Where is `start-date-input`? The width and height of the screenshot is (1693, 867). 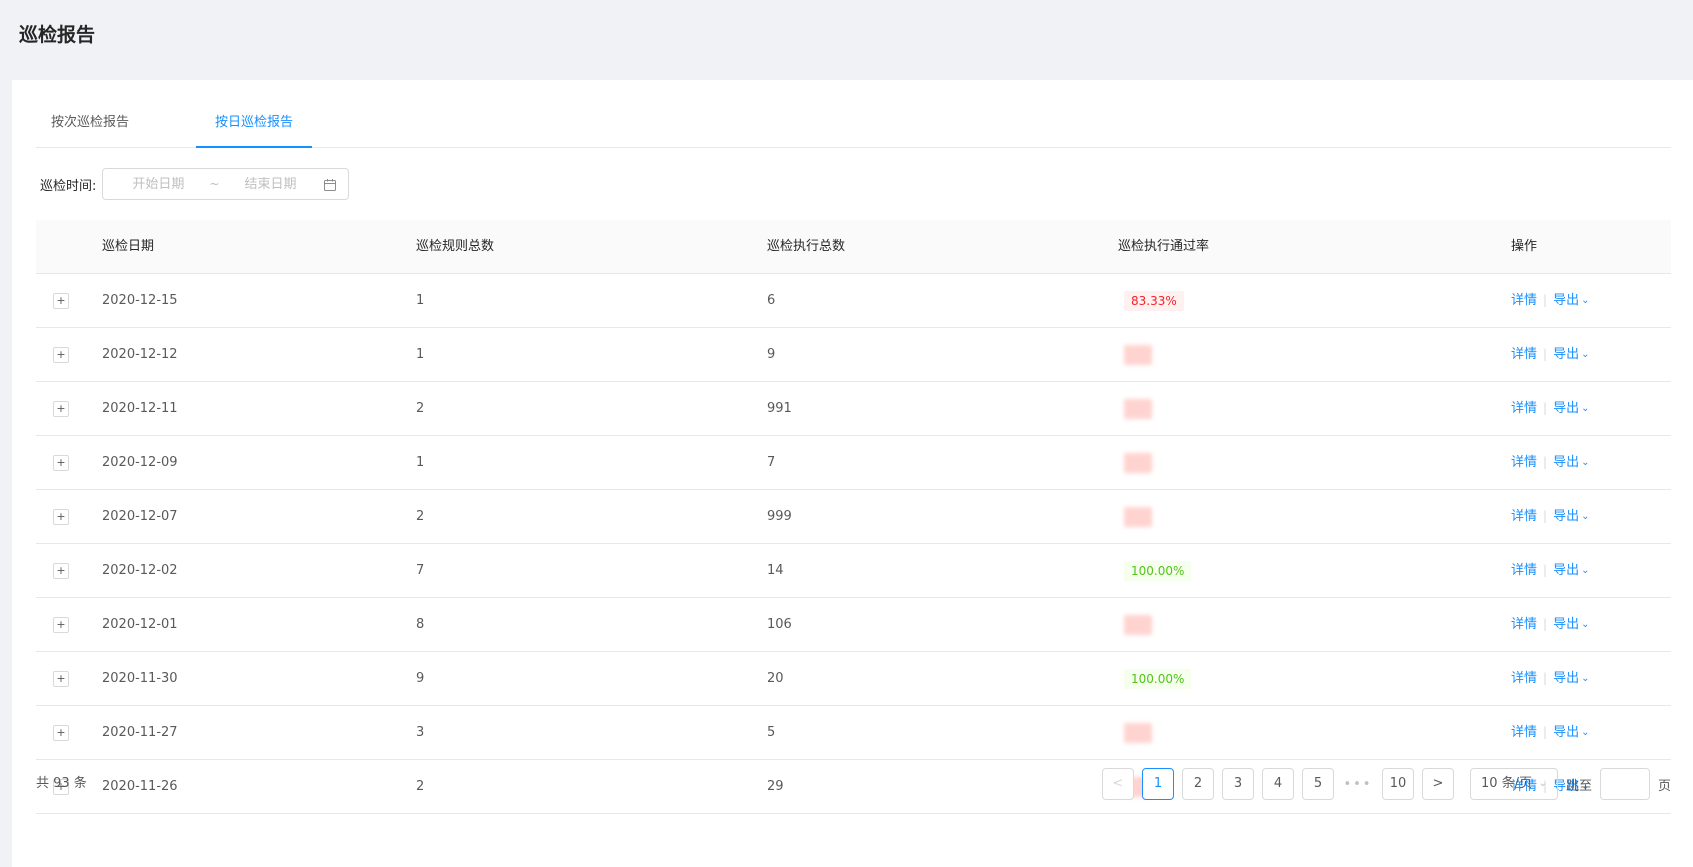 start-date-input is located at coordinates (158, 184).